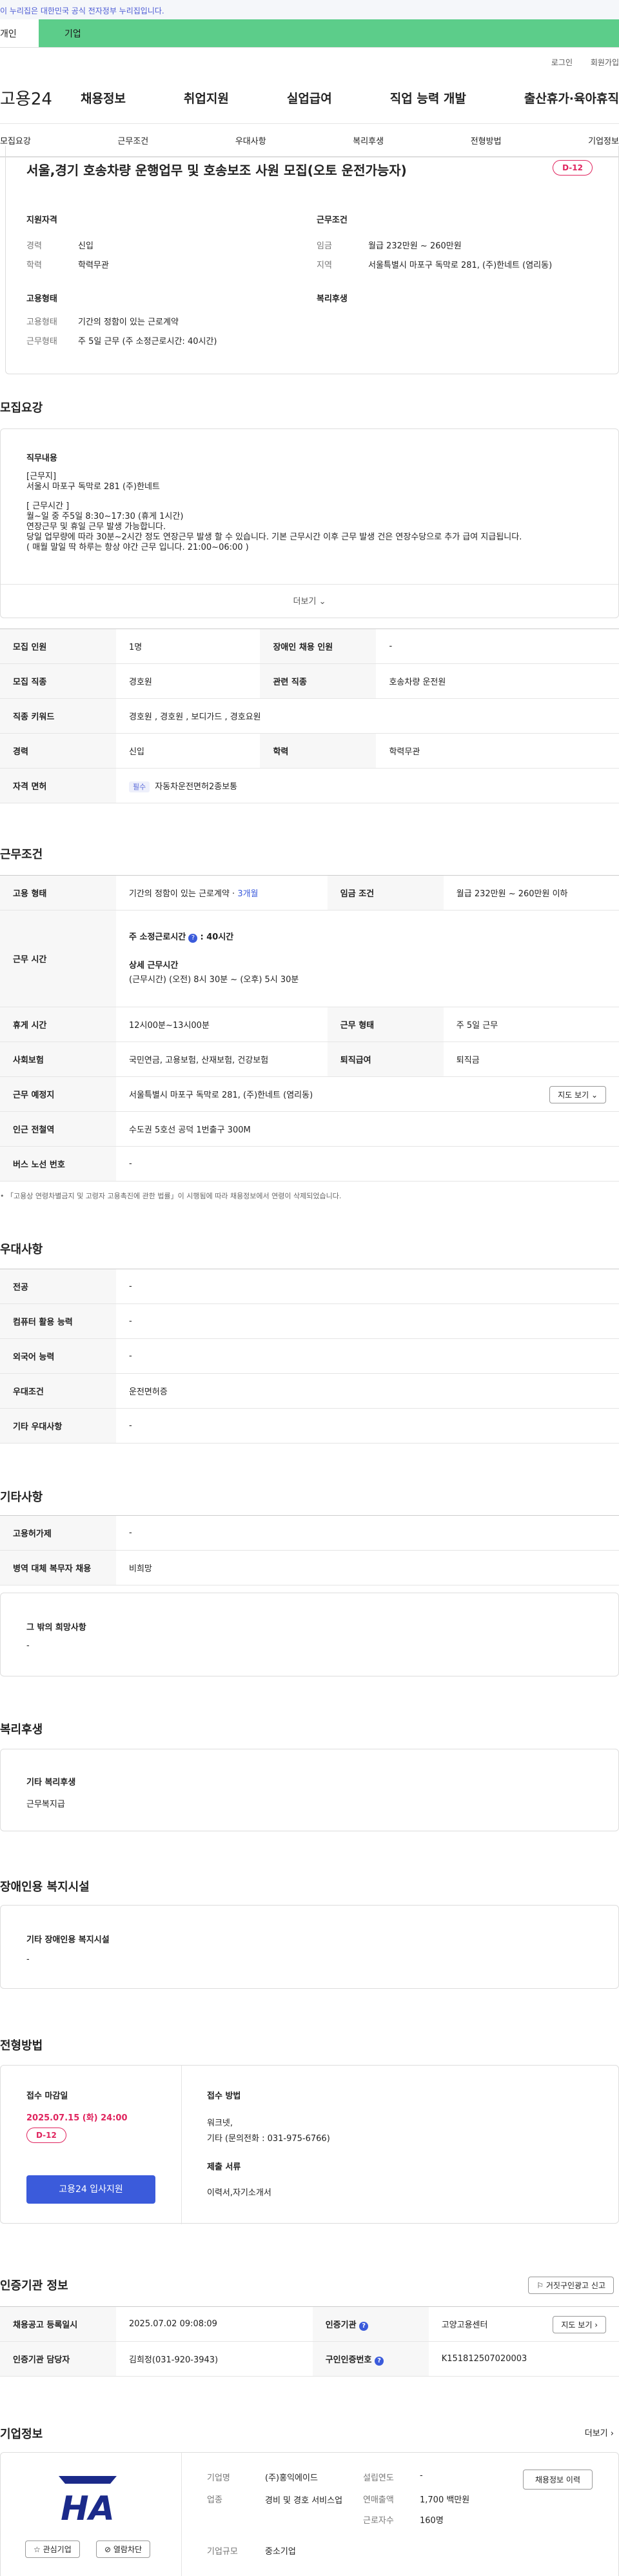  I want to click on subnav-welfare: 복리후생, so click(368, 140).